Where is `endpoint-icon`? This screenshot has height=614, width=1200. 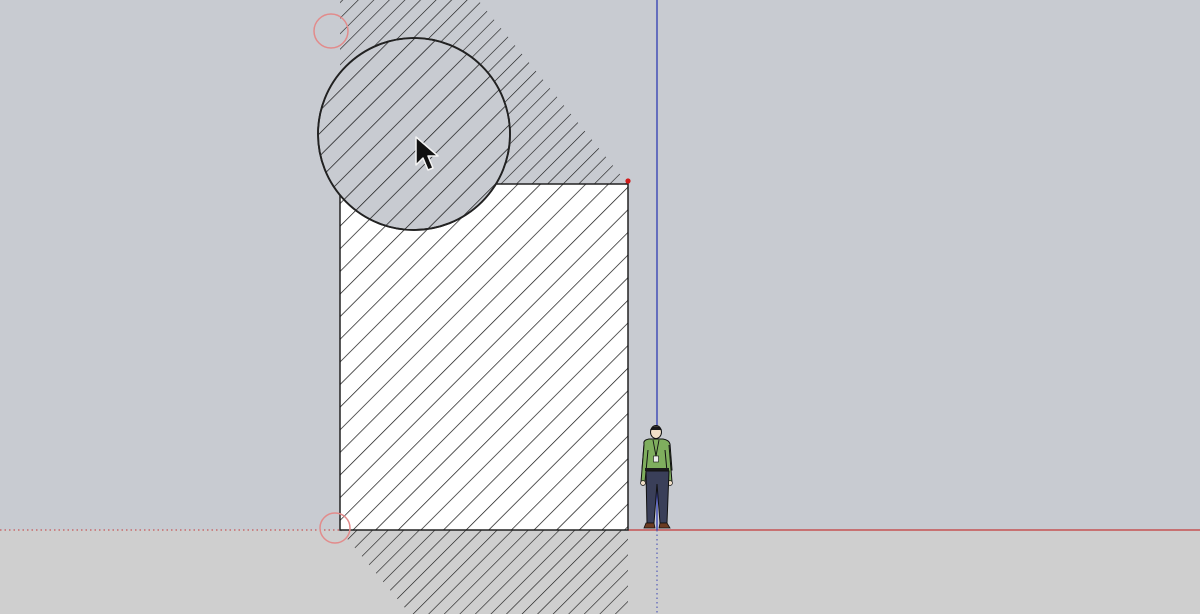 endpoint-icon is located at coordinates (628, 181).